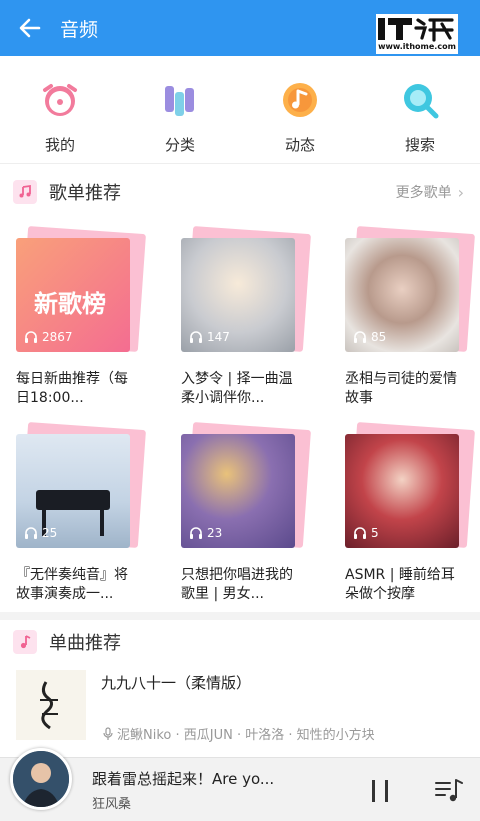 The image size is (480, 821). What do you see at coordinates (402, 491) in the screenshot?
I see `playlist-cover: 5` at bounding box center [402, 491].